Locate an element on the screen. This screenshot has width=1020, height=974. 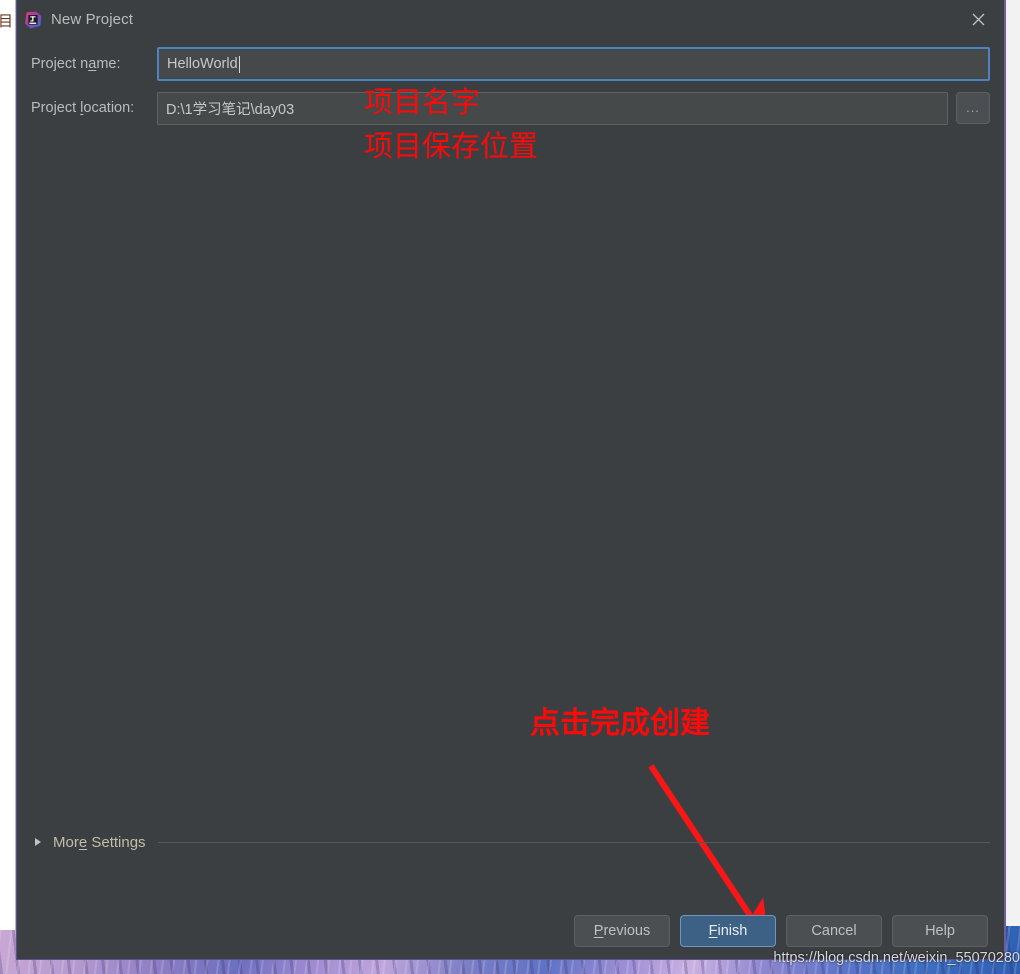
label-text-a: Cancel is located at coordinates (834, 931).